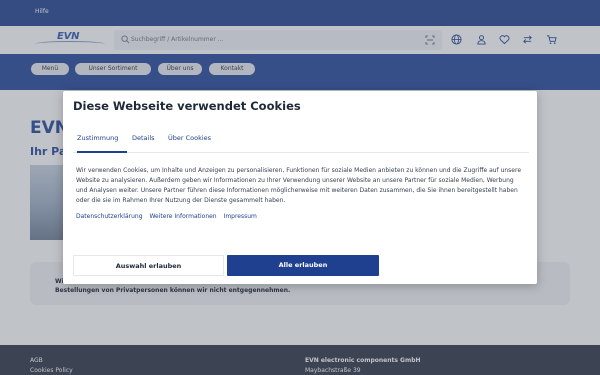  What do you see at coordinates (148, 265) in the screenshot?
I see `allow-selection-button: Auswahl erlauben` at bounding box center [148, 265].